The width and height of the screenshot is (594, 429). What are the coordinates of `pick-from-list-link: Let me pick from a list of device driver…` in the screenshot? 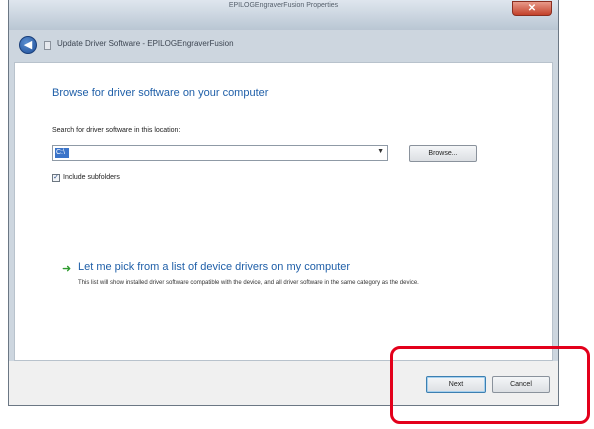 It's located at (214, 267).